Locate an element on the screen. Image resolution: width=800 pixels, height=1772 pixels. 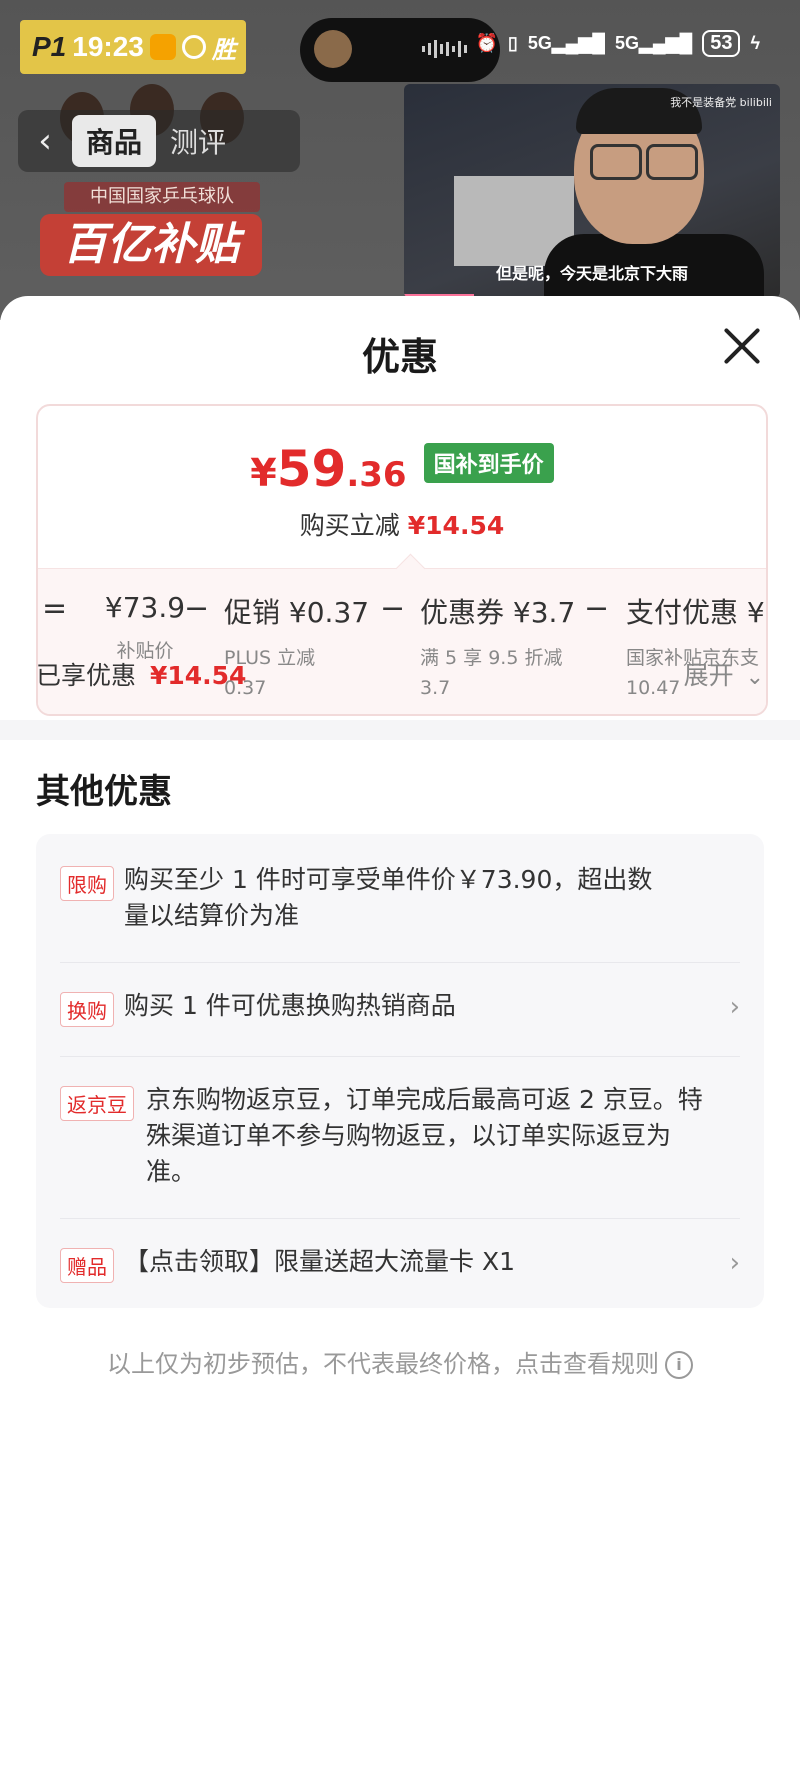
price-integer: 59 is located at coordinates (311, 469).